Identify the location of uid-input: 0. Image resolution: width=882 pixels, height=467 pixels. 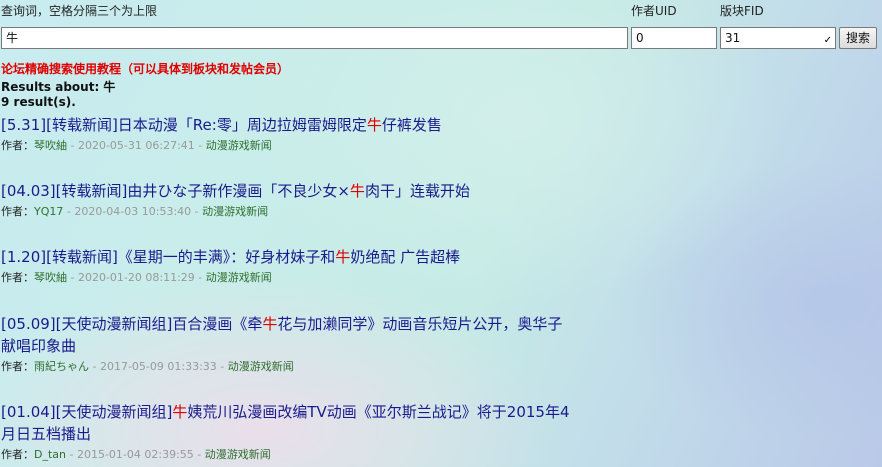
(674, 38).